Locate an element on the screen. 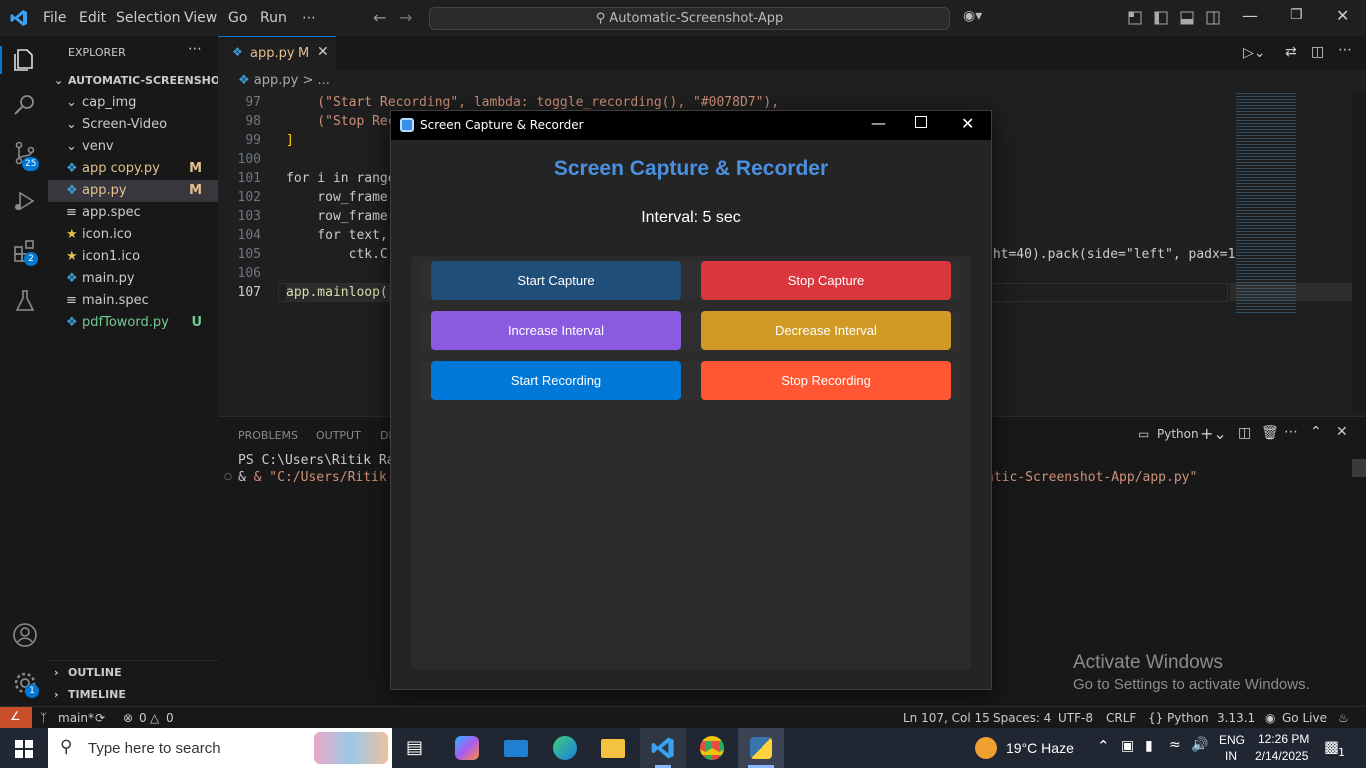  app-minimize-icon: — is located at coordinates (878, 123).